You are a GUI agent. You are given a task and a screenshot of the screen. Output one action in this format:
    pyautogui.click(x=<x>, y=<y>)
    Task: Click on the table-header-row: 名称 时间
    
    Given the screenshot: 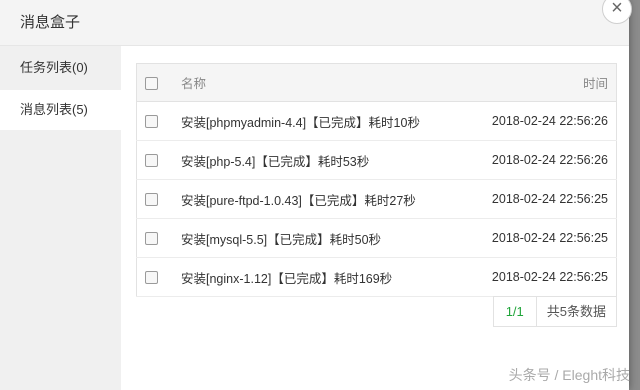 What is the action you would take?
    pyautogui.click(x=376, y=82)
    